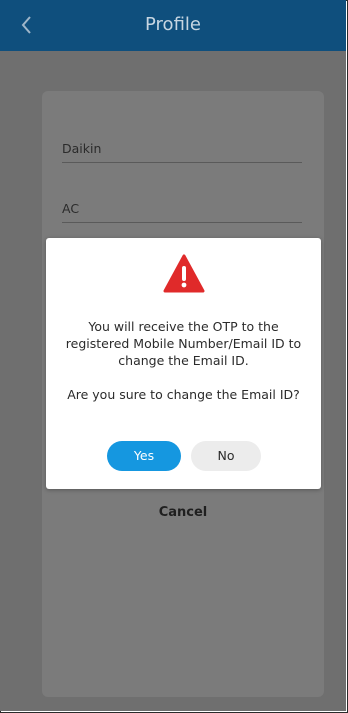 This screenshot has height=713, width=348. I want to click on yes-button: Yes, so click(144, 456).